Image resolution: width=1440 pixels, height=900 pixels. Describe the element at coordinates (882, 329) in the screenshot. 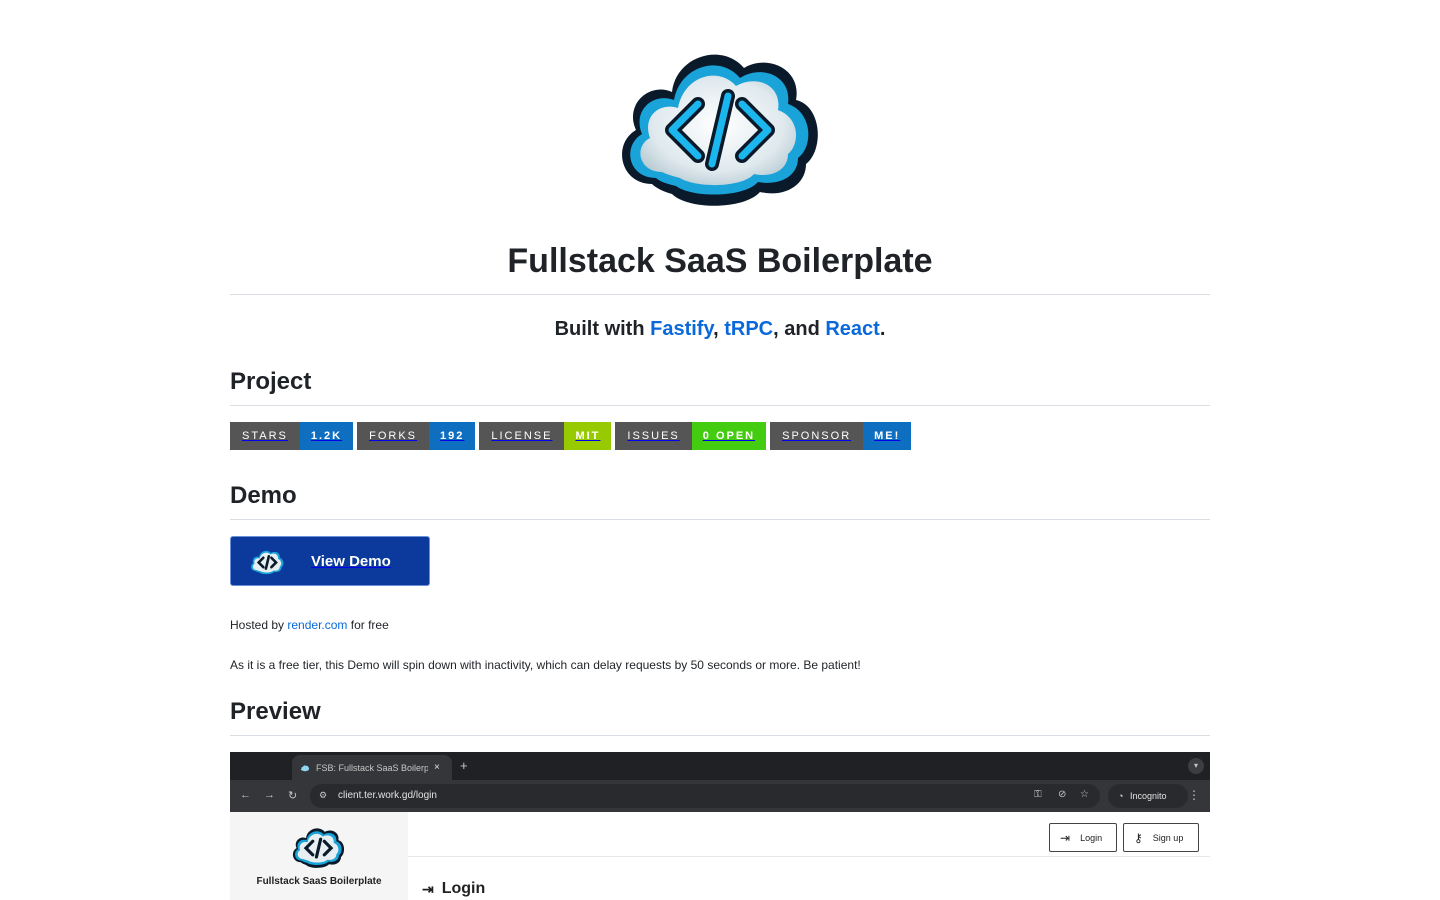

I see `tagline-suffix: .` at that location.